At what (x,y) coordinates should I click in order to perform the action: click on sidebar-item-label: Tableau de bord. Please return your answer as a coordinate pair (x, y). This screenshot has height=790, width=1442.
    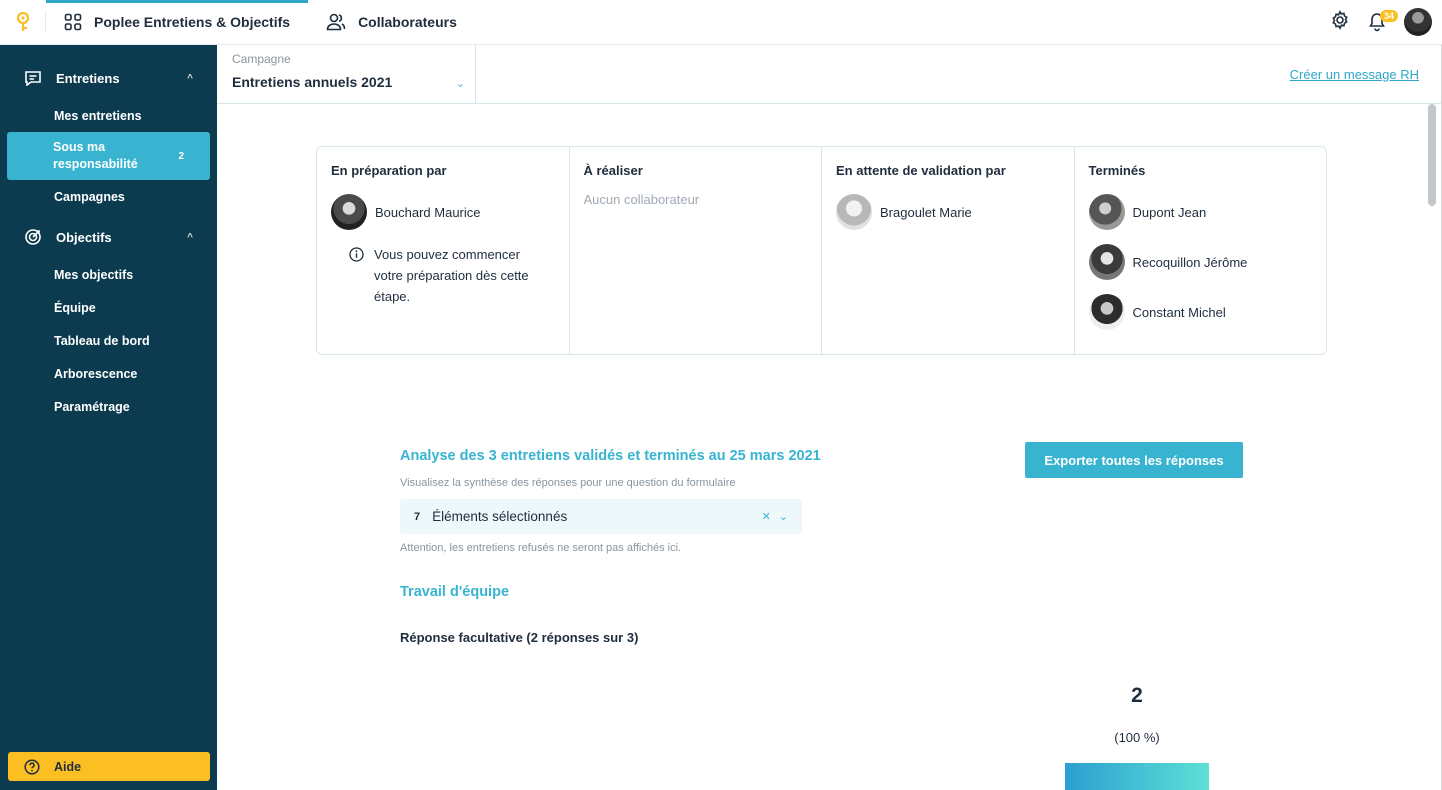
    Looking at the image, I should click on (102, 340).